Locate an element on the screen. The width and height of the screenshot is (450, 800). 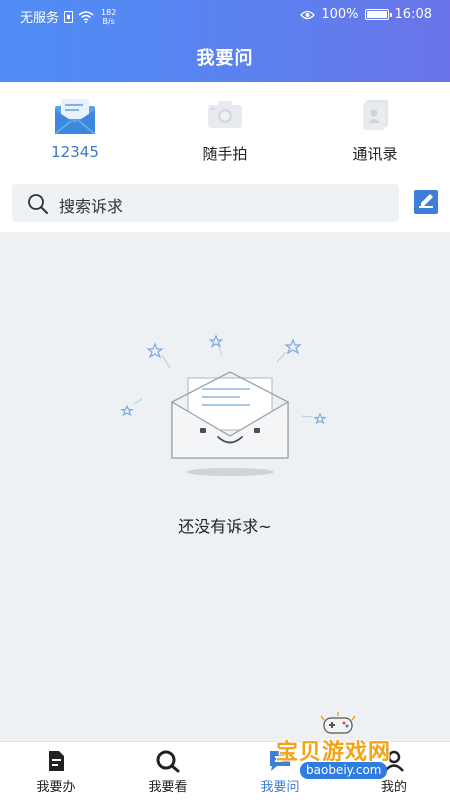
battery-icon is located at coordinates (378, 14).